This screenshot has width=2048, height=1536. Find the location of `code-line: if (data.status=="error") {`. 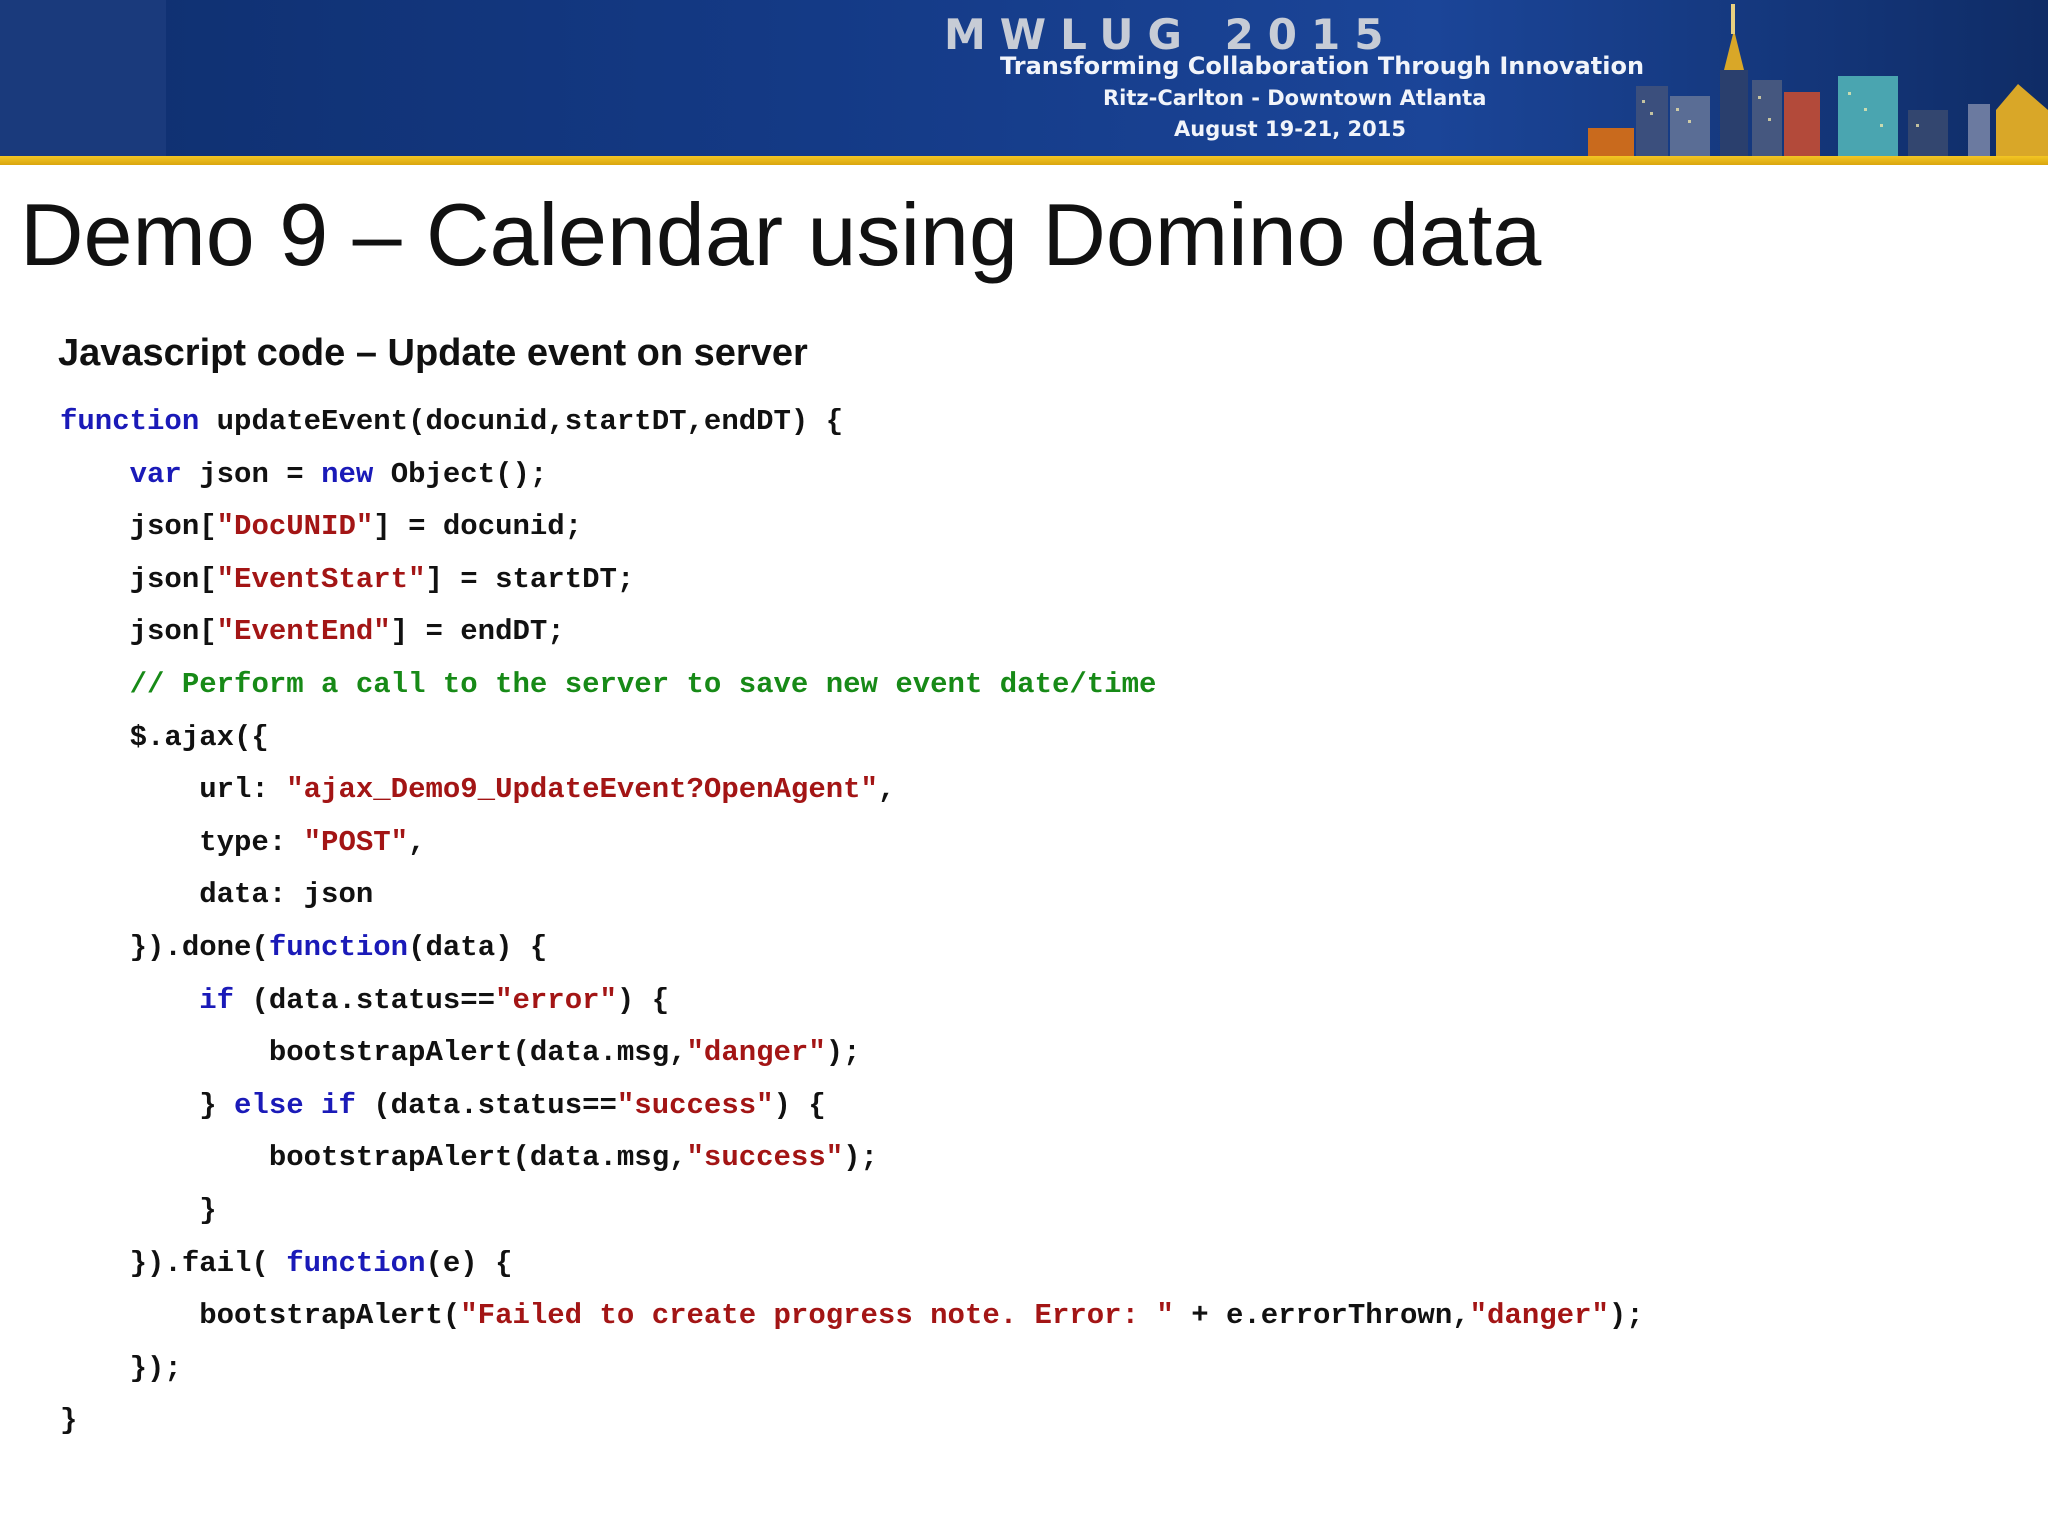

code-line: if (data.status=="error") { is located at coordinates (852, 1001).